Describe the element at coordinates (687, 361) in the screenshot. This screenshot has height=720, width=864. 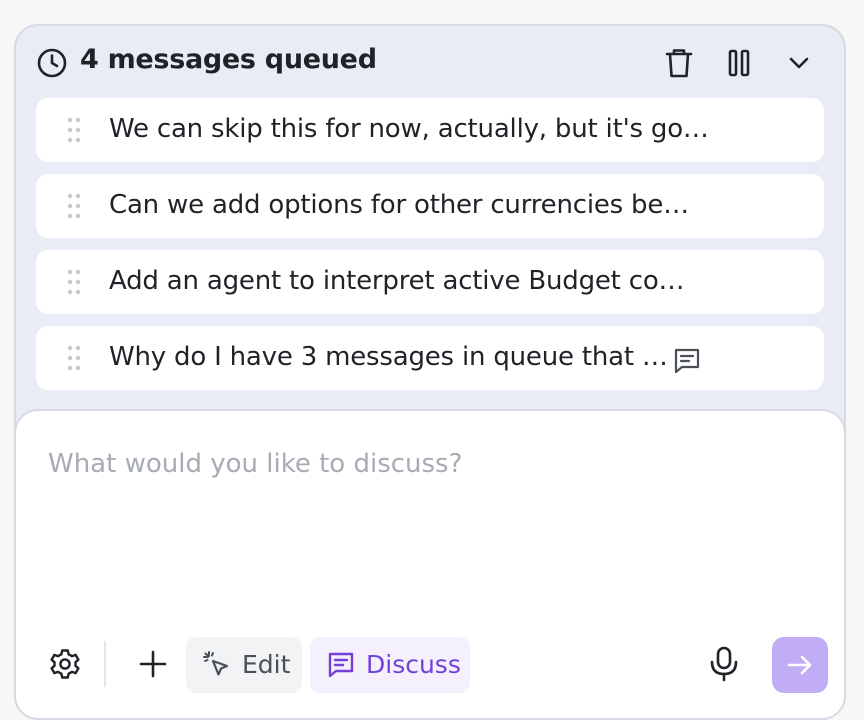
I see `comment-icon` at that location.